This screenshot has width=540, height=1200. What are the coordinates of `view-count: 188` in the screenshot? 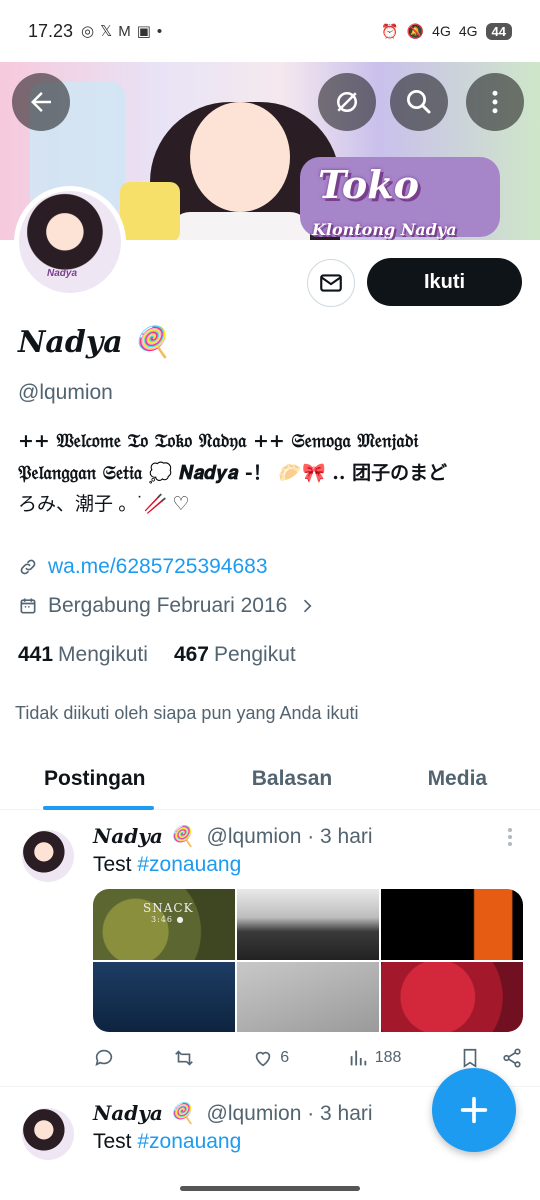 It's located at (388, 1057).